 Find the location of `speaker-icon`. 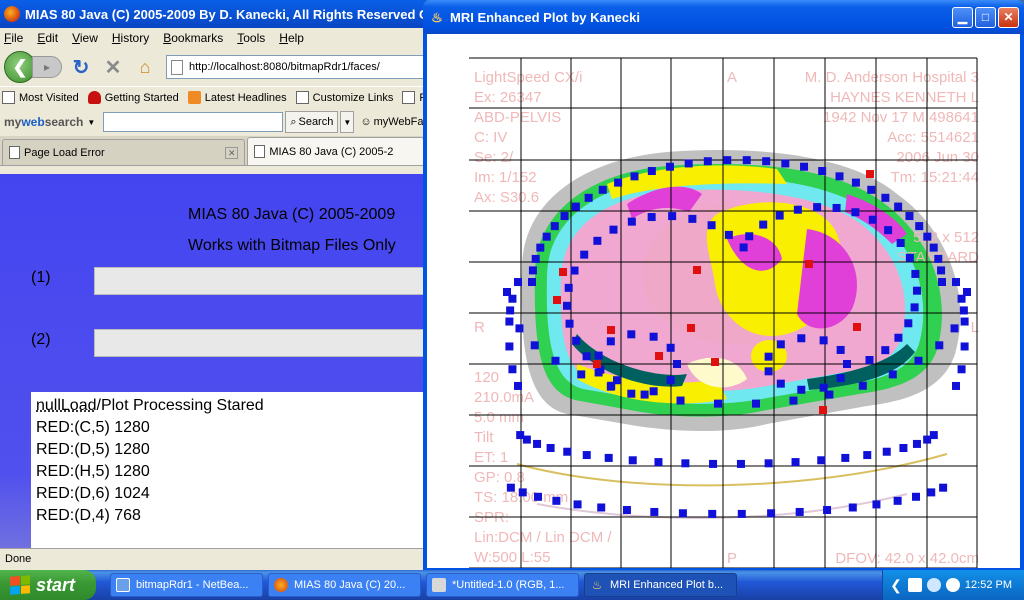

speaker-icon is located at coordinates (914, 585).